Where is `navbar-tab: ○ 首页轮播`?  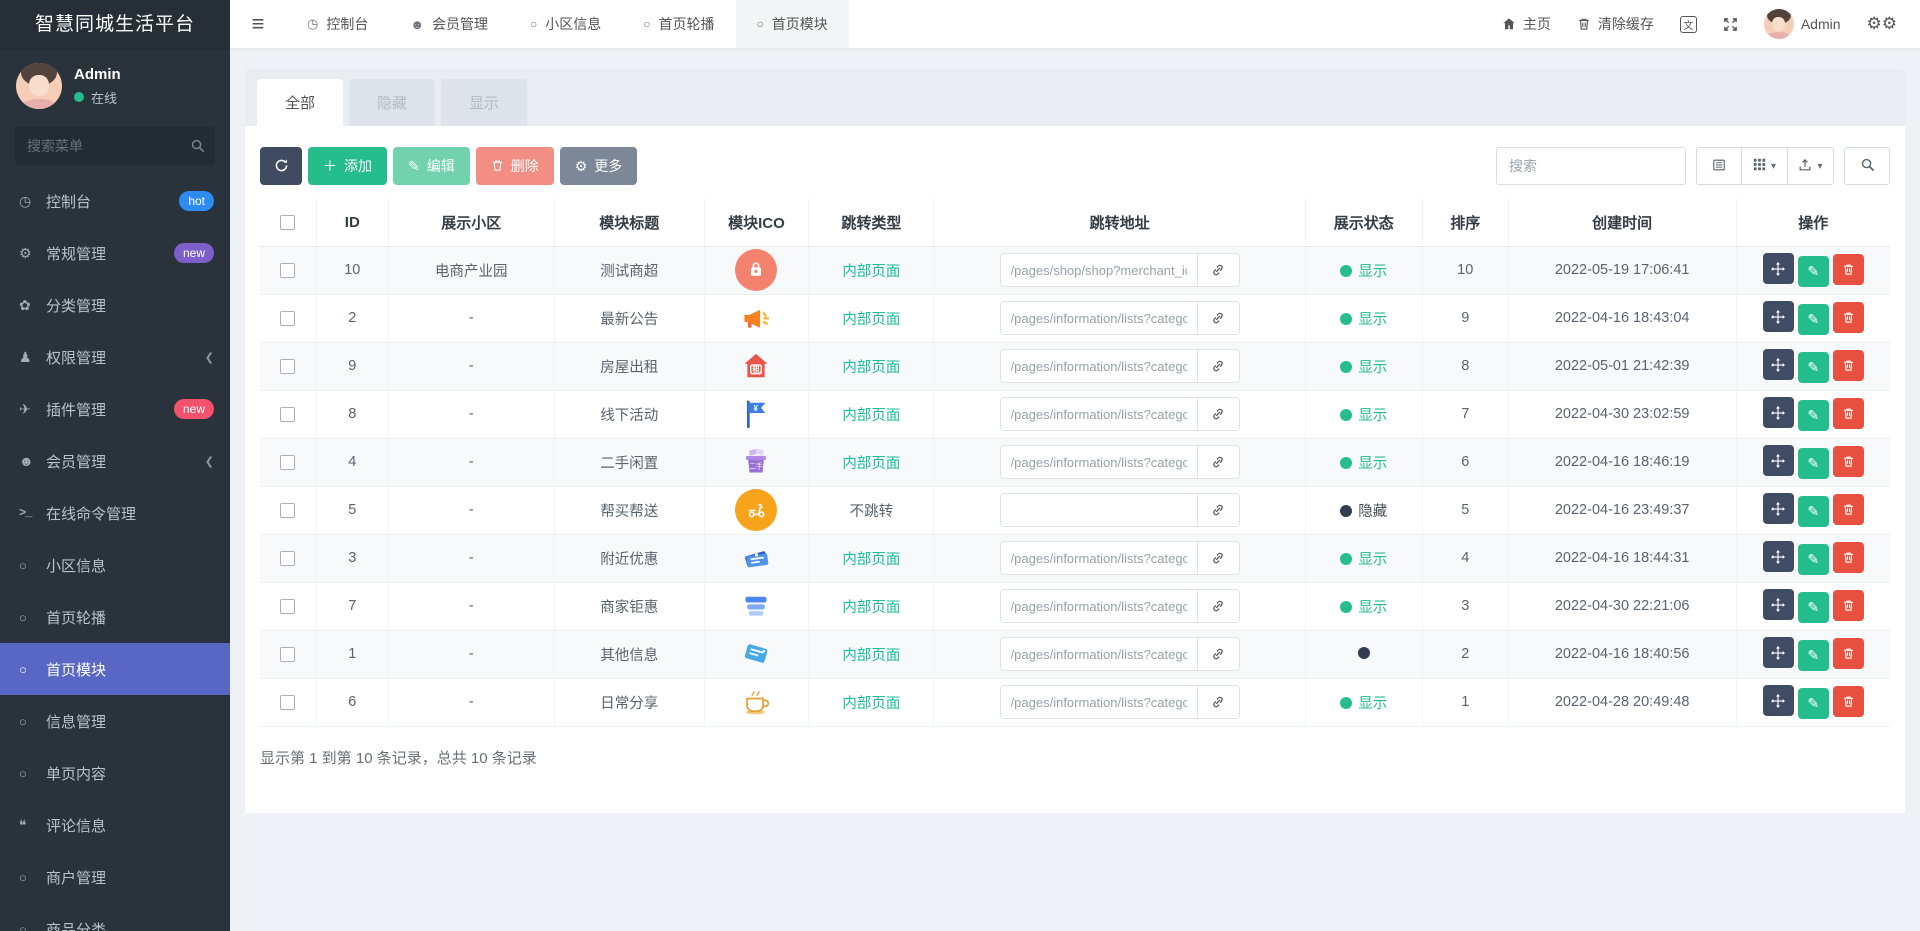
navbar-tab: ○ 首页轮播 is located at coordinates (678, 24).